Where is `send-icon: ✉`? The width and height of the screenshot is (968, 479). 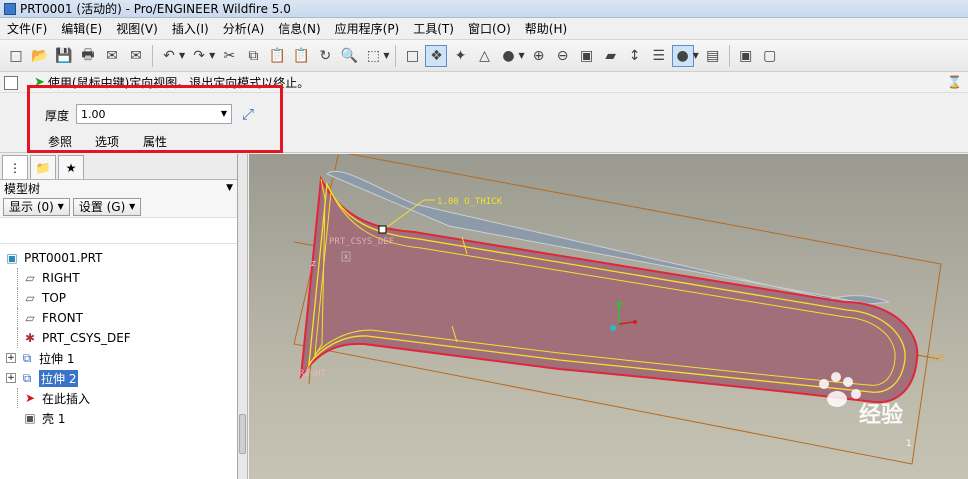 send-icon: ✉ is located at coordinates (112, 56).